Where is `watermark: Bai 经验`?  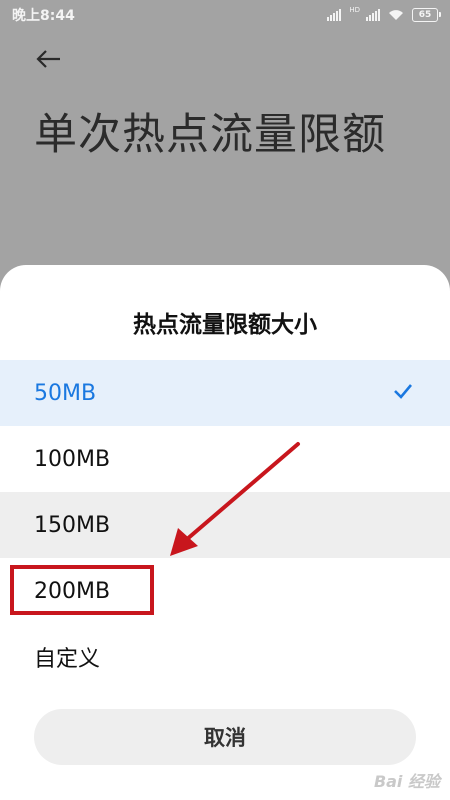 watermark: Bai 经验 is located at coordinates (406, 781).